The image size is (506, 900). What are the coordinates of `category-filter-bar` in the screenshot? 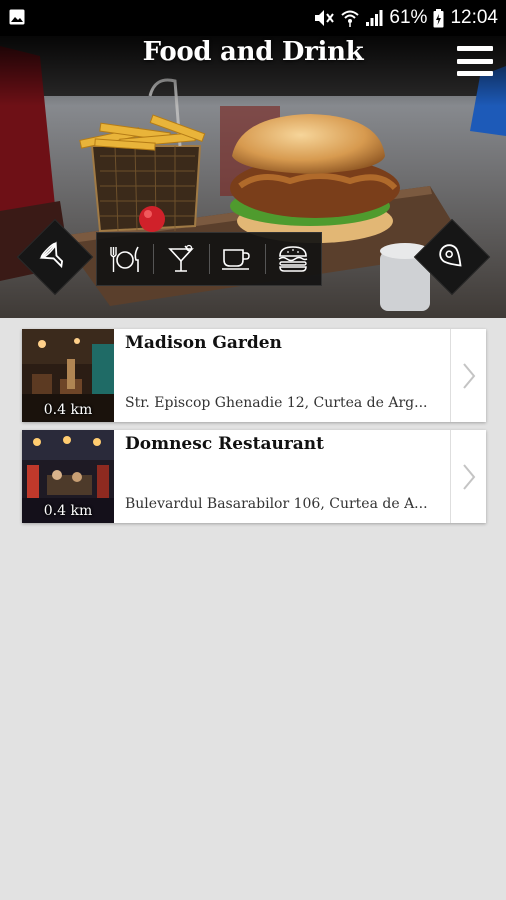 It's located at (209, 259).